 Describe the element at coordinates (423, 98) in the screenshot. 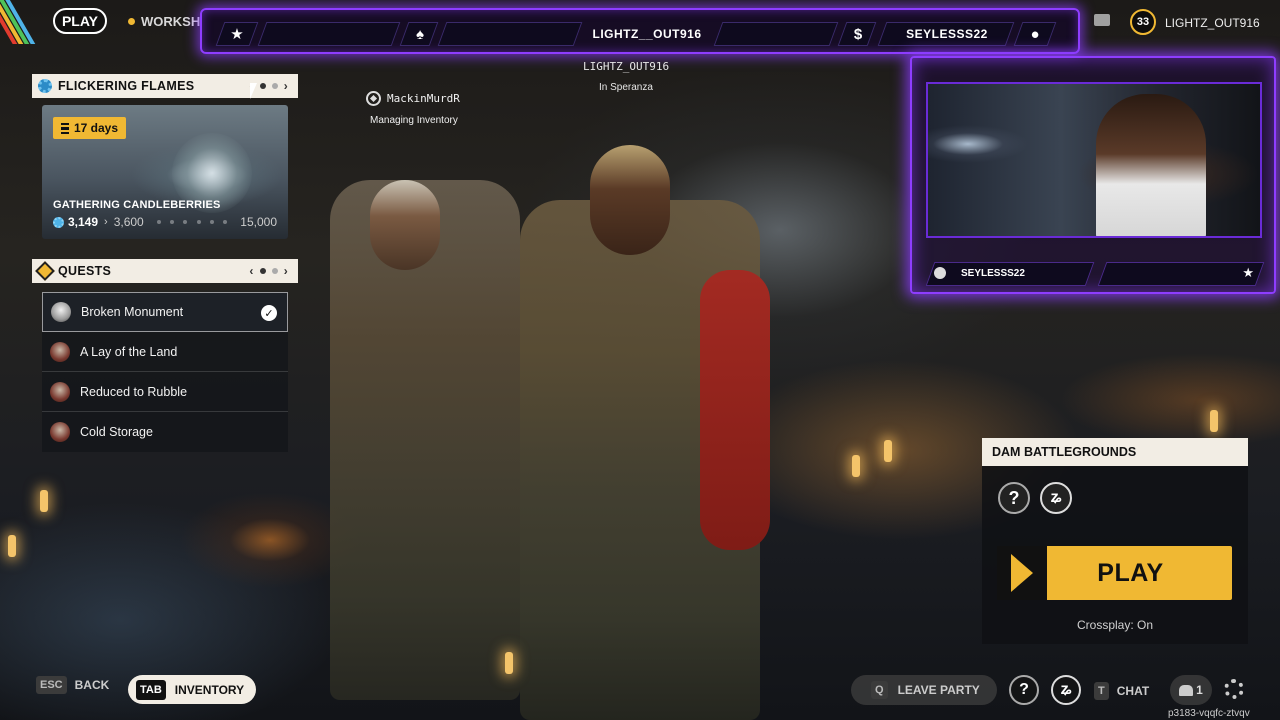

I see `teammate-name: MackinMurdR` at that location.